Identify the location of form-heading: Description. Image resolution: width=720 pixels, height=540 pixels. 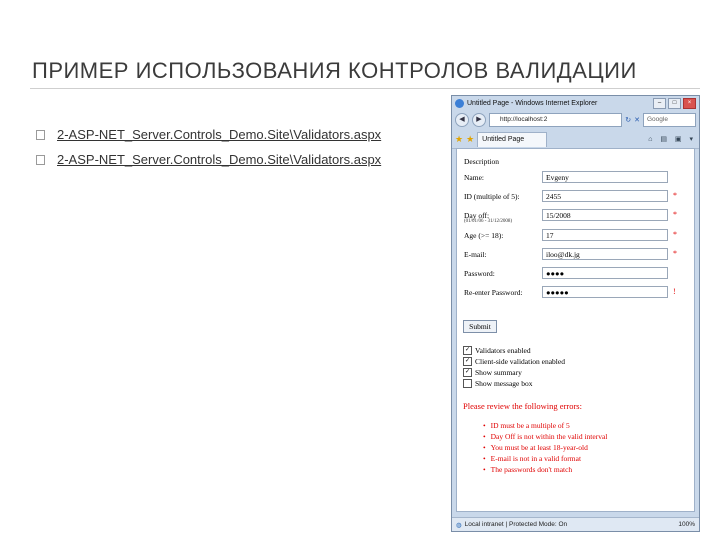
(481, 161).